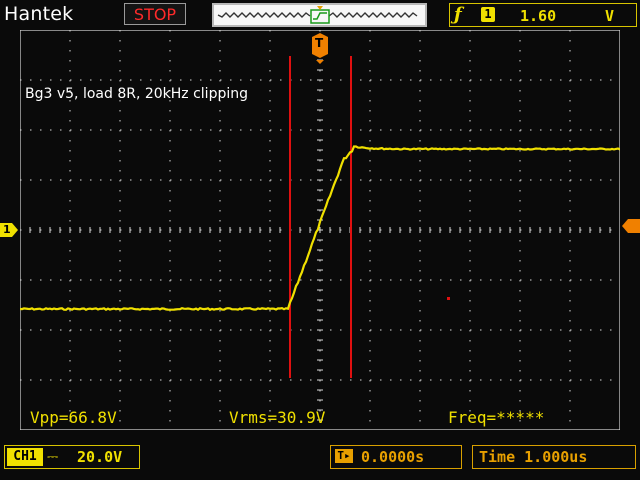 The height and width of the screenshot is (480, 640). I want to click on rising-edge-icon: ƒ, so click(458, 14).